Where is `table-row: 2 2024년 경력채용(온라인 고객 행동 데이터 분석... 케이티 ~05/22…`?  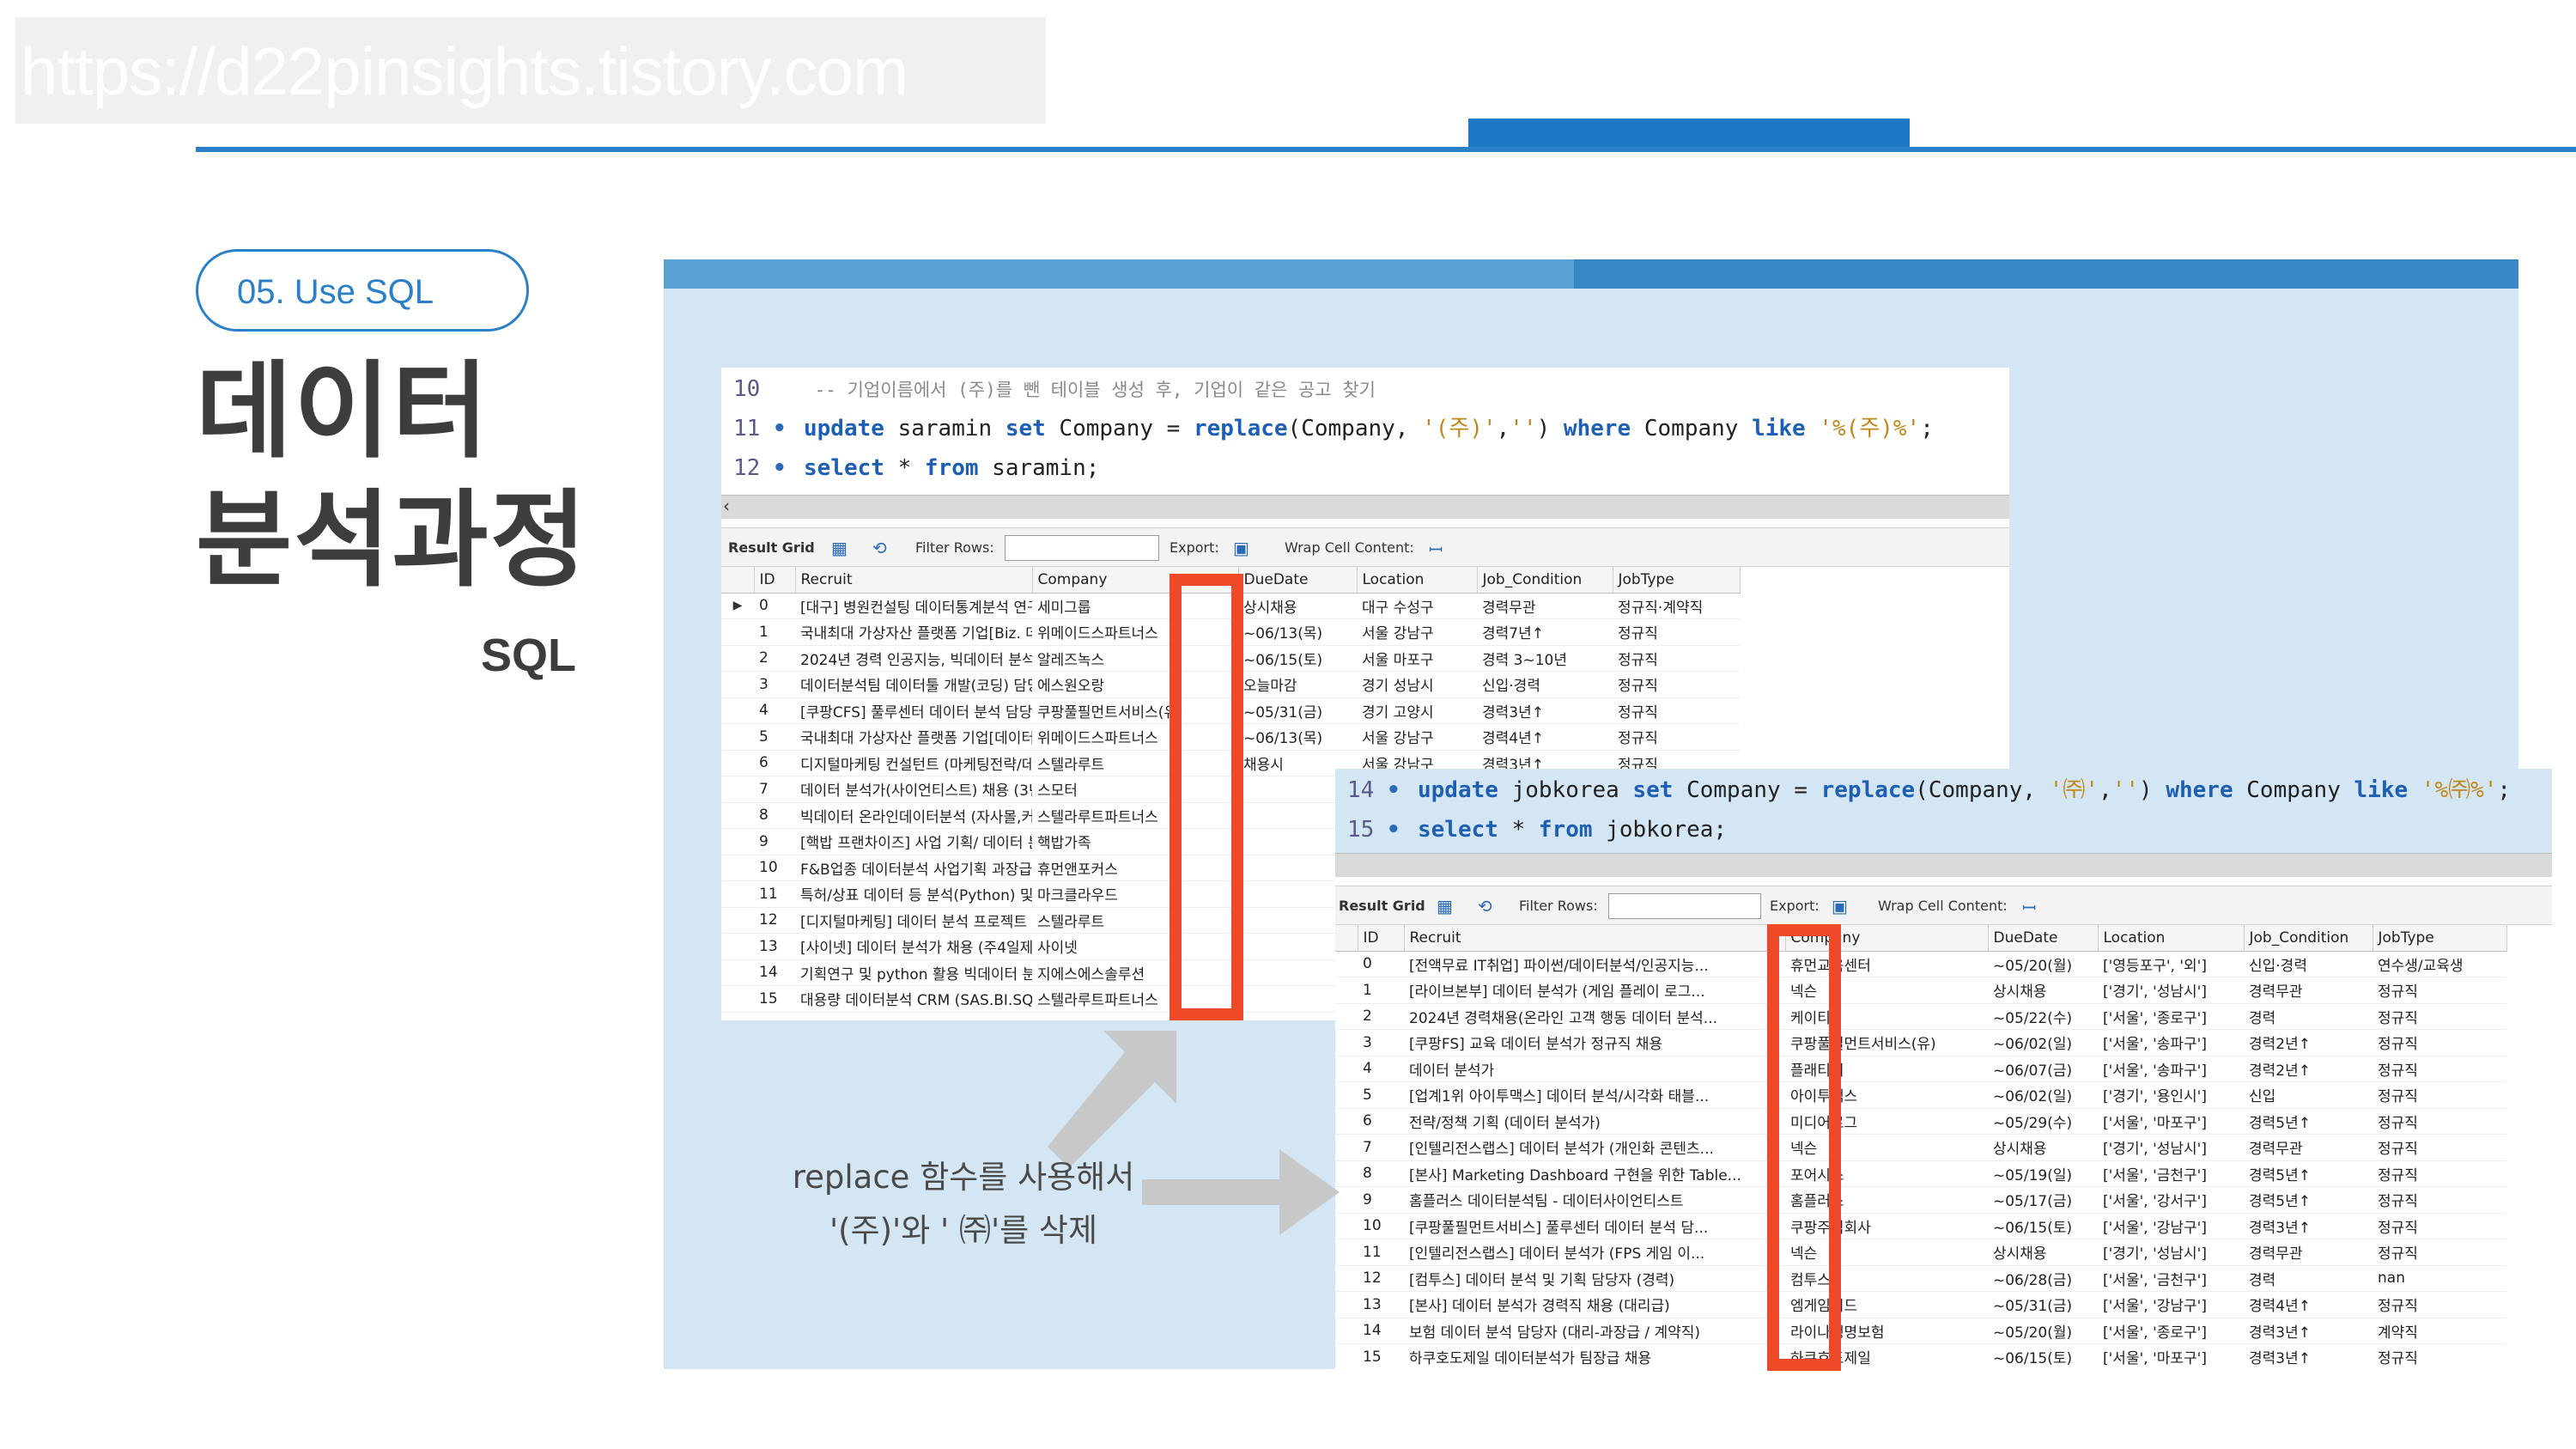 table-row: 2 2024년 경력채용(온라인 고객 행동 데이터 분석... 케이티 ~05/22… is located at coordinates (1921, 1016).